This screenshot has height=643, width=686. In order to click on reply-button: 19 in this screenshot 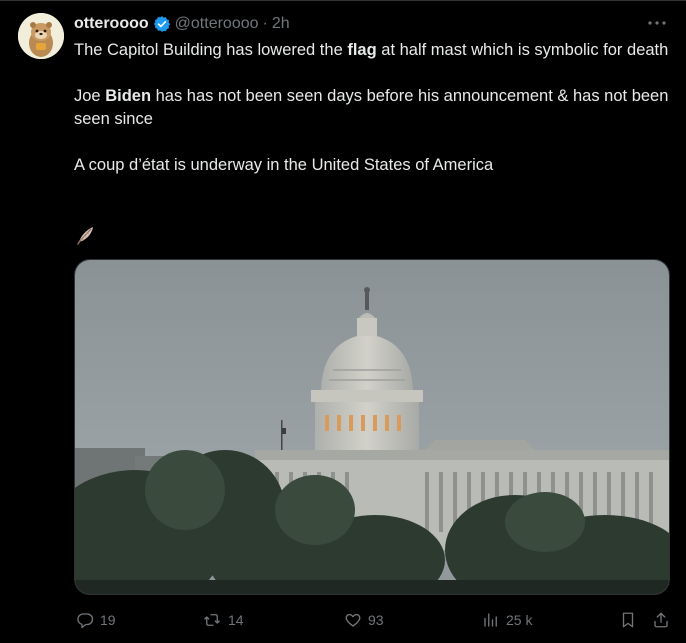, I will do `click(96, 620)`.